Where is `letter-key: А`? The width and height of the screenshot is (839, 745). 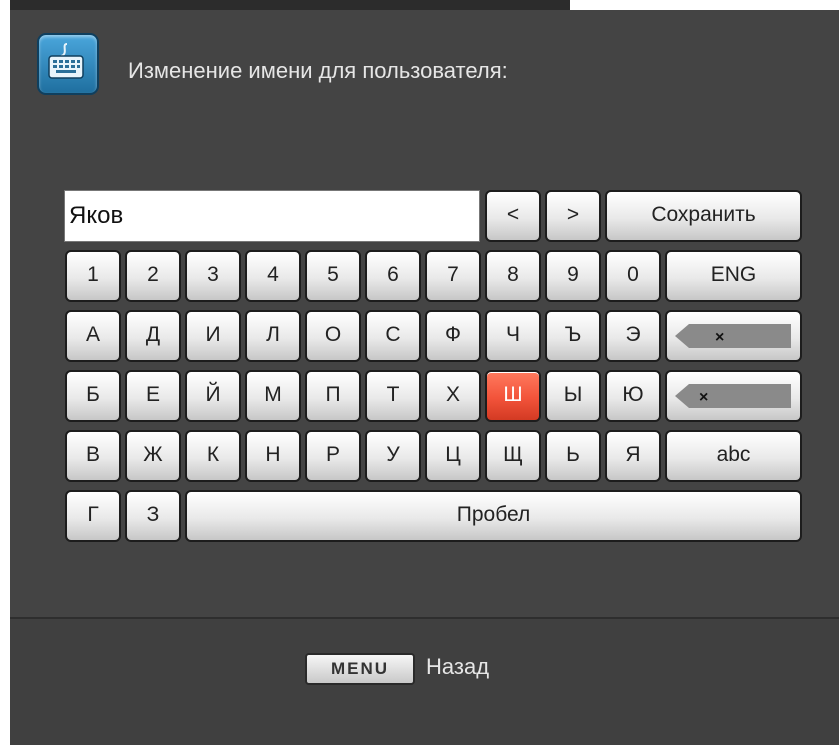 letter-key: А is located at coordinates (93, 336).